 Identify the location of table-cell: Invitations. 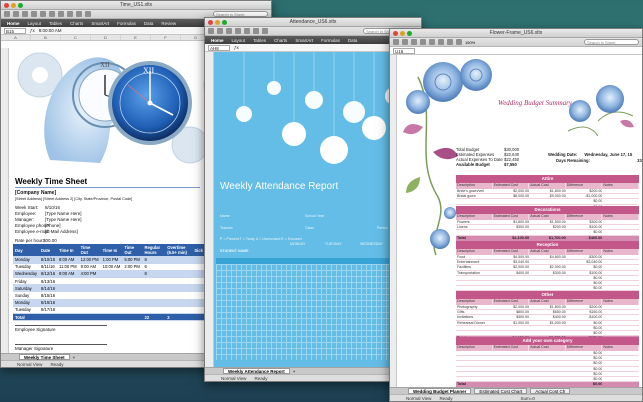
(474, 317).